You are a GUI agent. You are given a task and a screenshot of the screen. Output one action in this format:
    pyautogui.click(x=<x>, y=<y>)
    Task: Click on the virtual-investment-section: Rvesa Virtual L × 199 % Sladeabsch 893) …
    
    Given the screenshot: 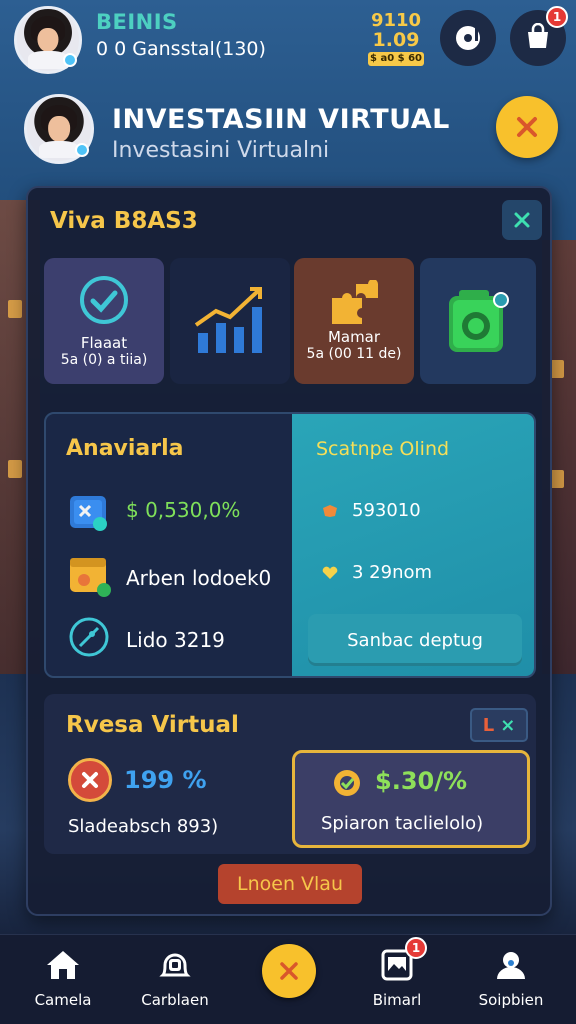 What is the action you would take?
    pyautogui.click(x=290, y=774)
    